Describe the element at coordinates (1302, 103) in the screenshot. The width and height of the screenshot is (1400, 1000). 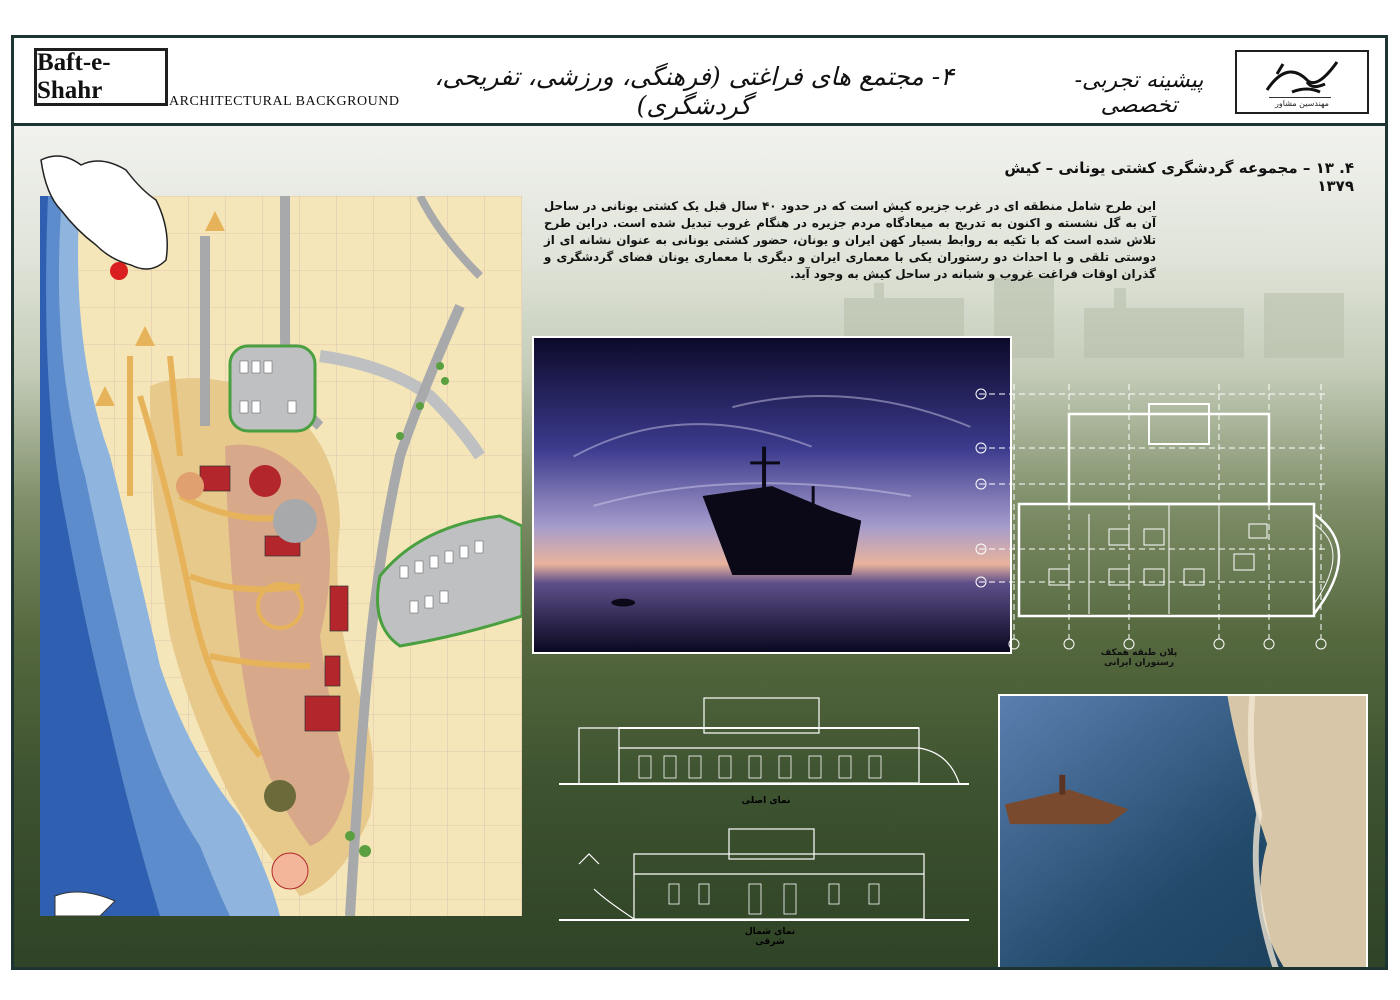
I see `logo-subtitle: مهندسین مشاور` at that location.